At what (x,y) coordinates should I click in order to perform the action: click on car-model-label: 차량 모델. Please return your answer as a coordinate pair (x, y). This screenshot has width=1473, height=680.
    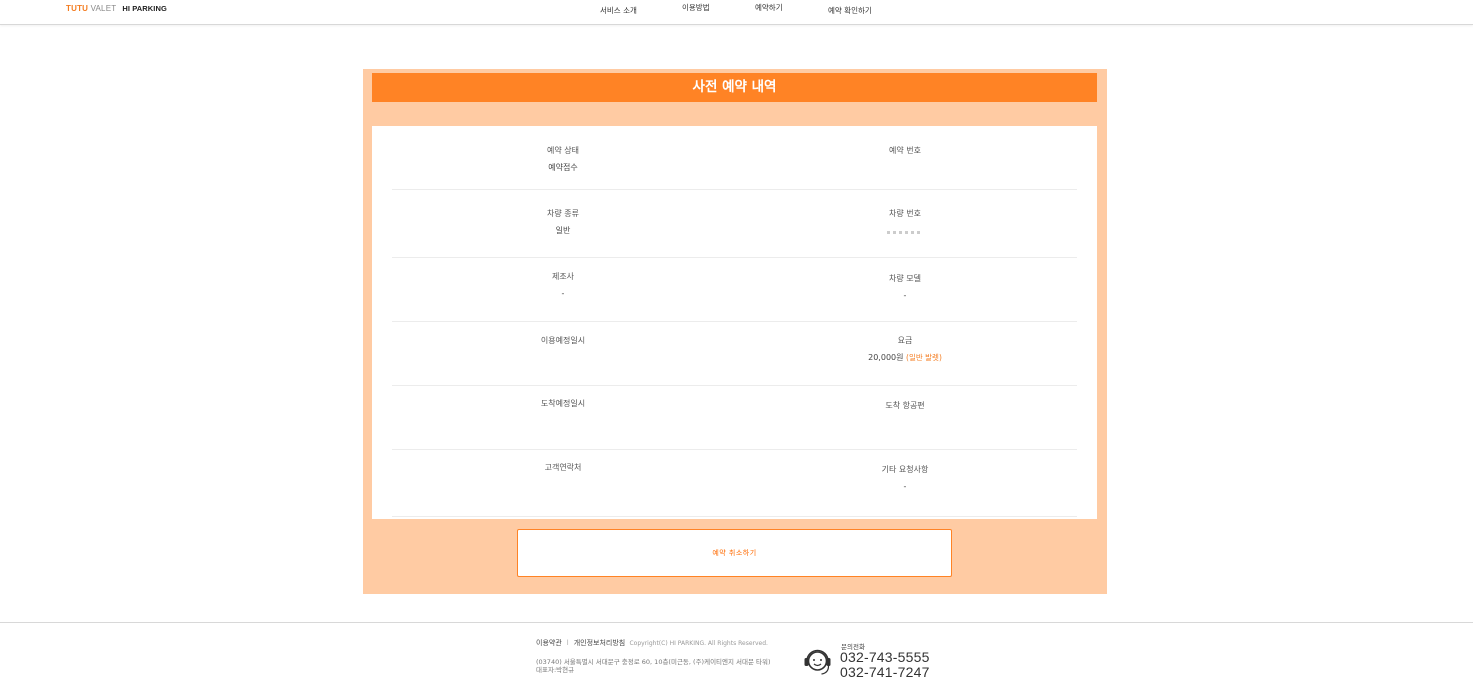
    Looking at the image, I should click on (905, 278).